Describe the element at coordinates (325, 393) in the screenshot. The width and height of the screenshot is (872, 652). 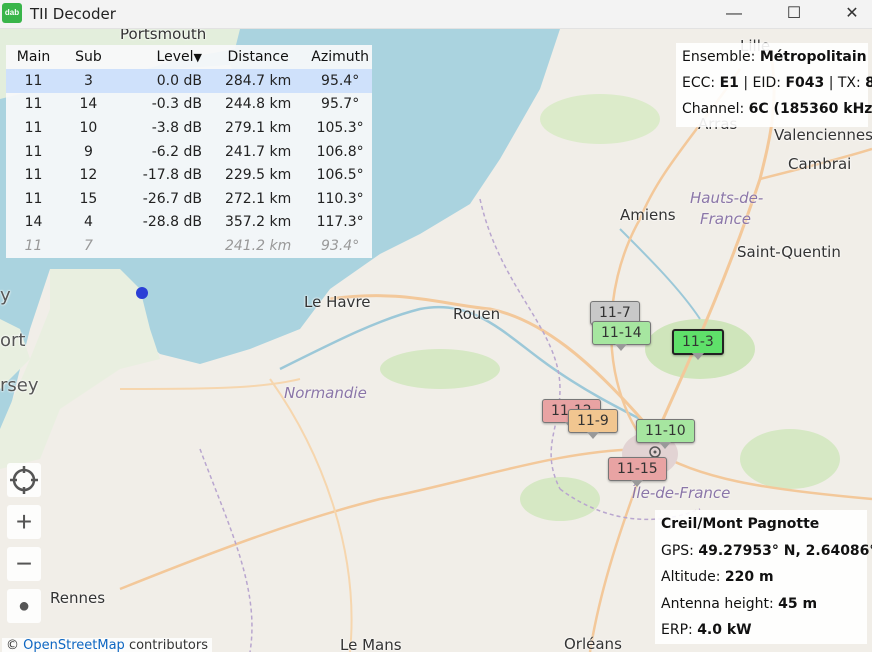
I see `map-label-normandie: Normandie` at that location.